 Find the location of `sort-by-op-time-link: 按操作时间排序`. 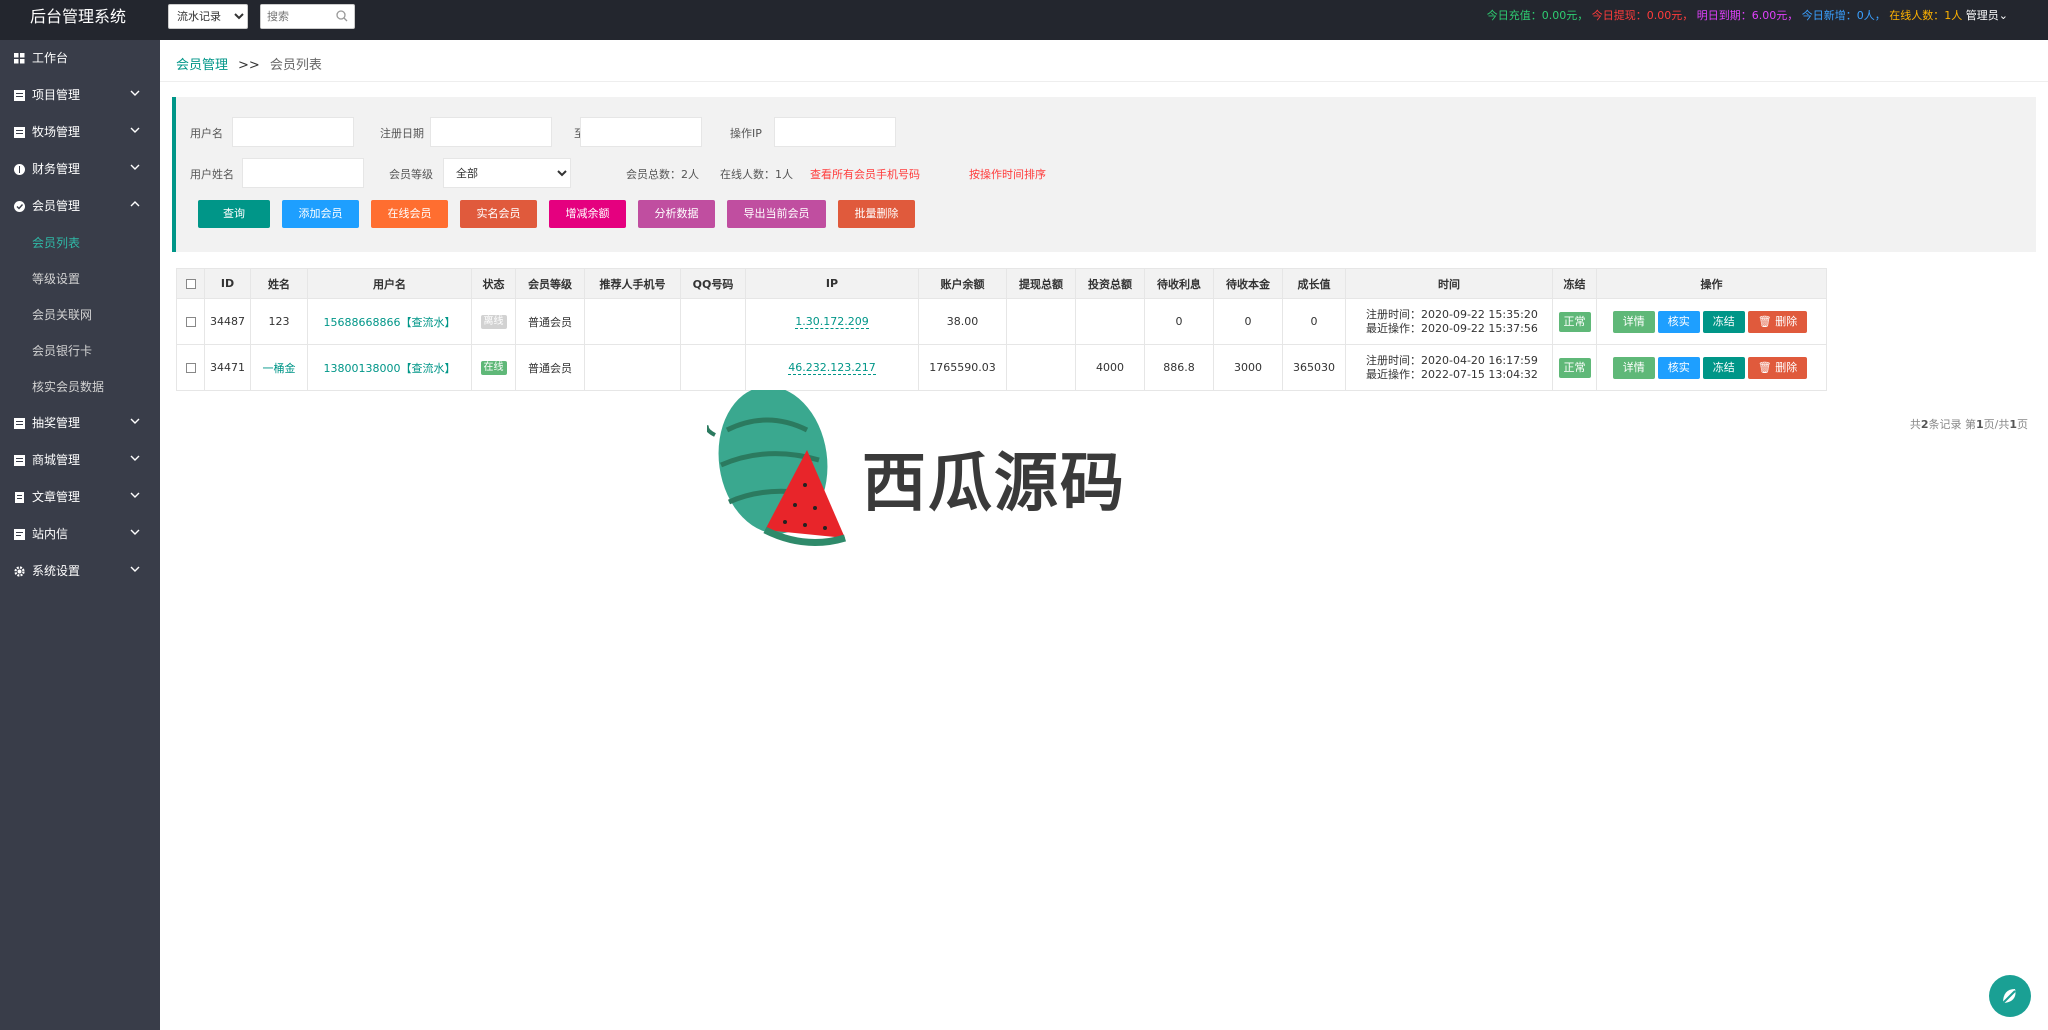

sort-by-op-time-link: 按操作时间排序 is located at coordinates (1007, 174).